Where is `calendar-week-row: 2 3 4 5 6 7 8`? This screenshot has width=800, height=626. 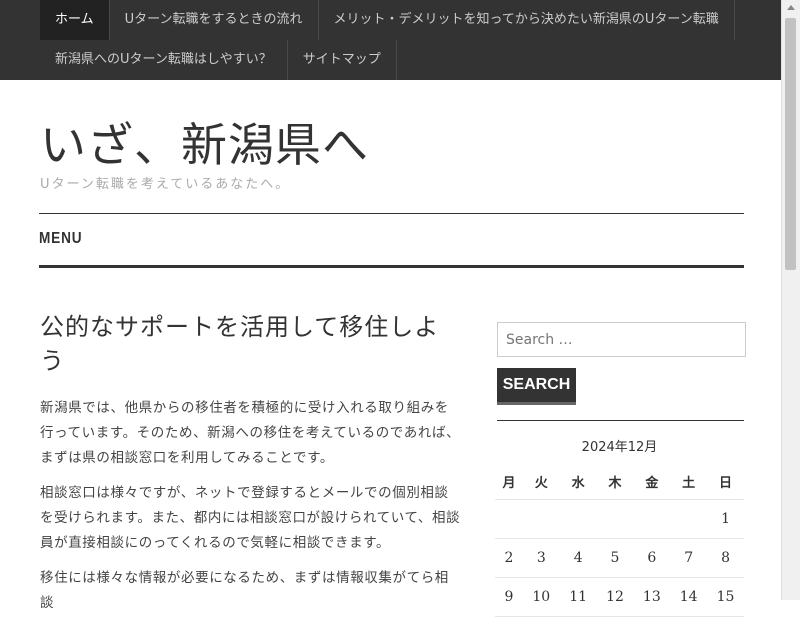 calendar-week-row: 2 3 4 5 6 7 8 is located at coordinates (619, 558).